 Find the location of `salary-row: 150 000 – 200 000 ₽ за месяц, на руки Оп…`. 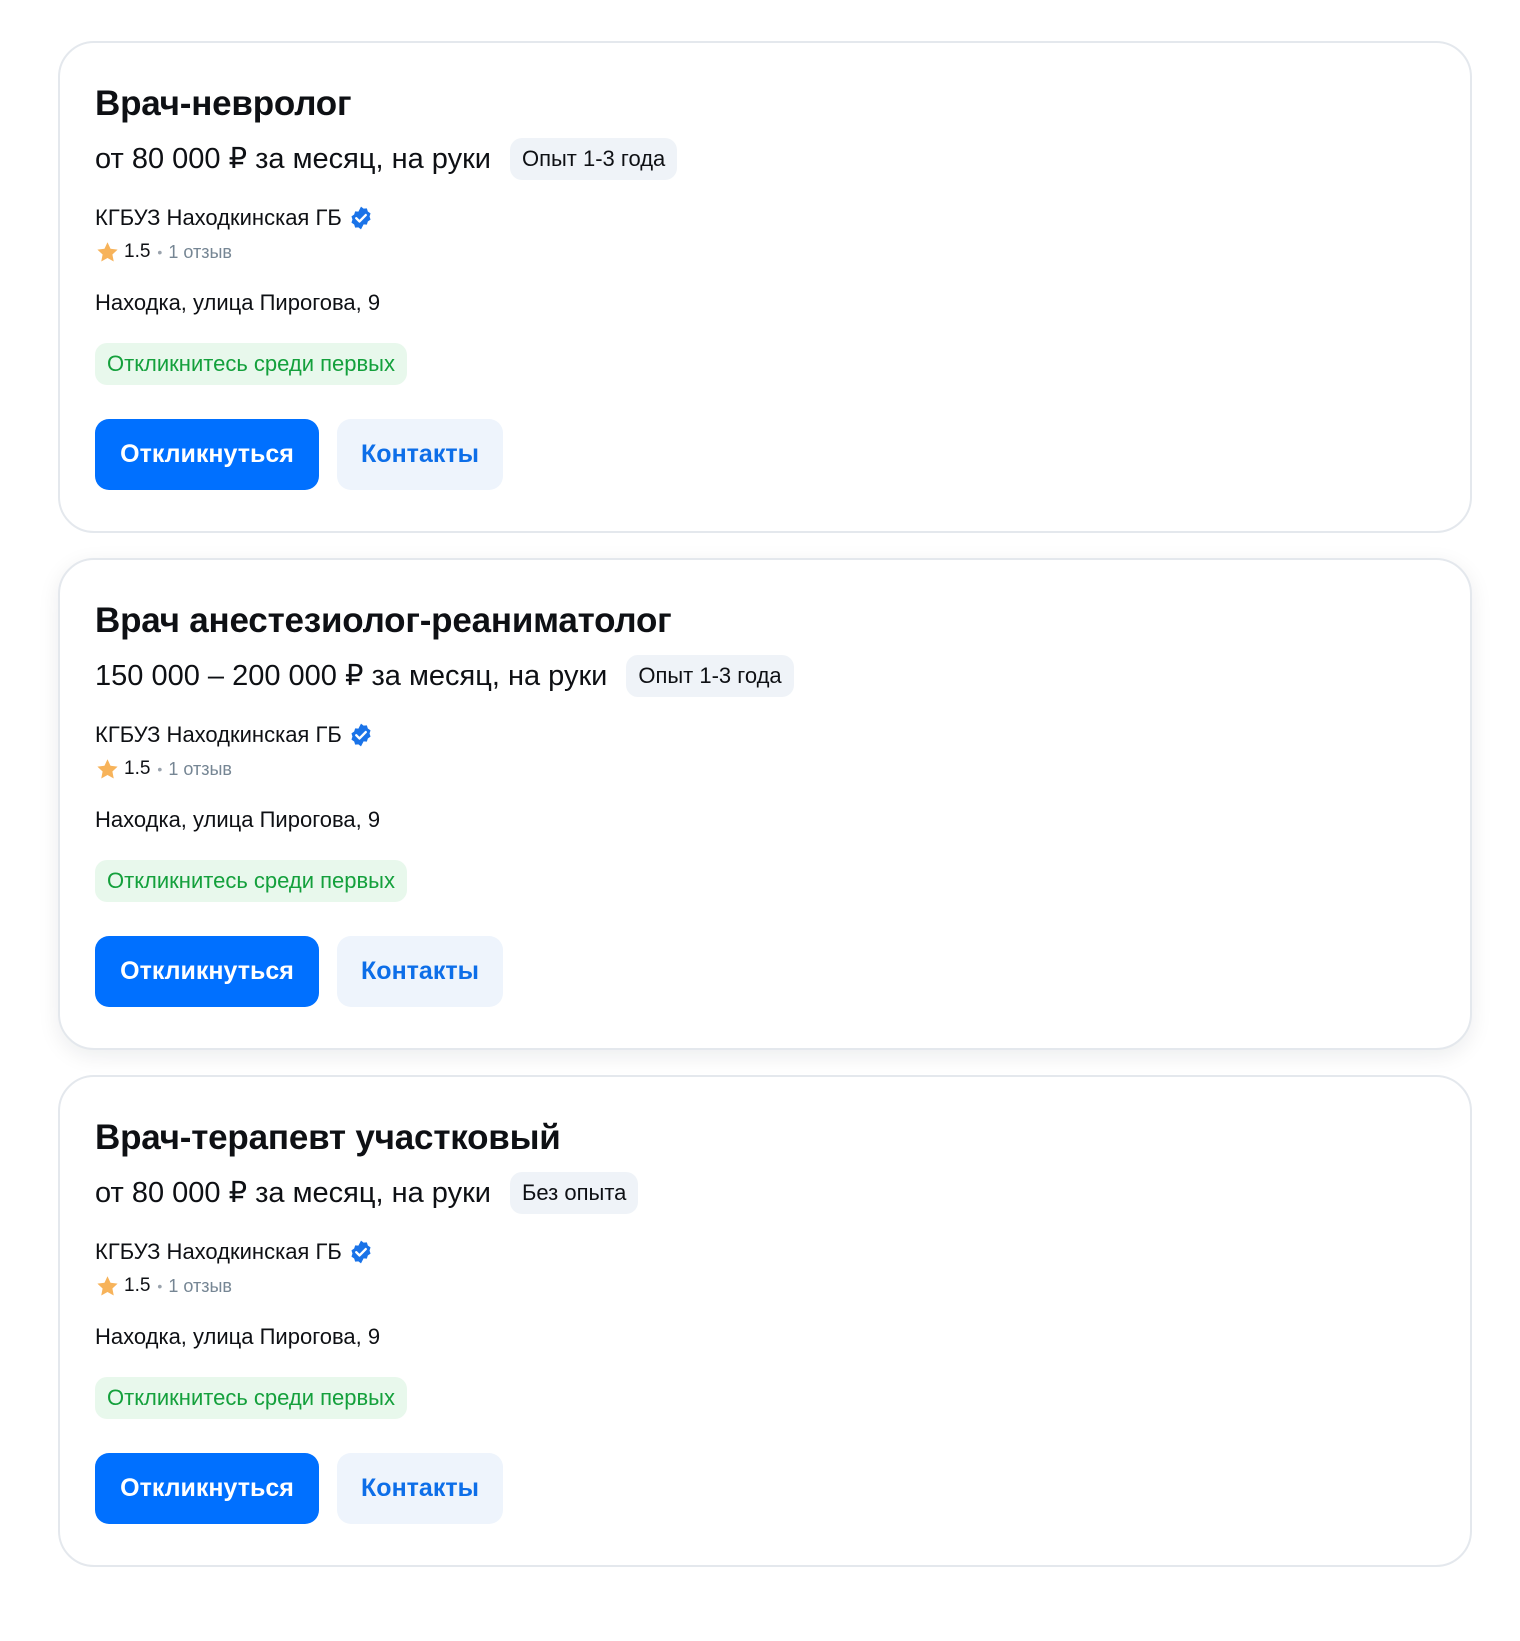

salary-row: 150 000 – 200 000 ₽ за месяц, на руки Оп… is located at coordinates (782, 676).